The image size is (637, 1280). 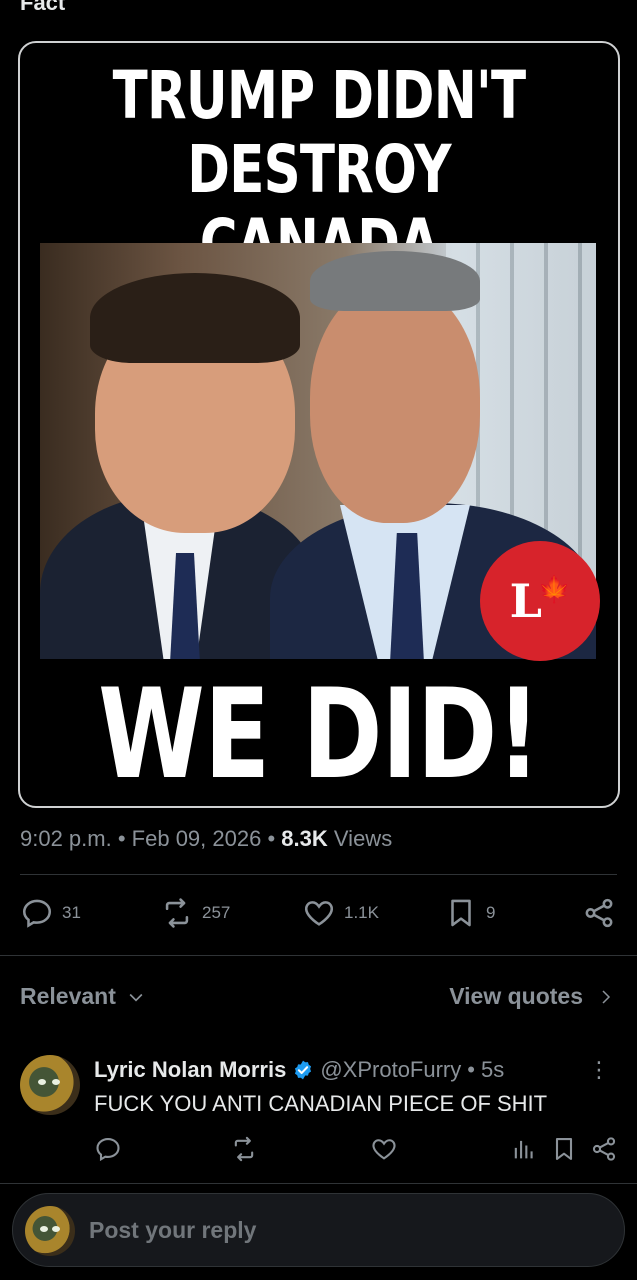 I want to click on reply-like-button, so click(x=384, y=1151).